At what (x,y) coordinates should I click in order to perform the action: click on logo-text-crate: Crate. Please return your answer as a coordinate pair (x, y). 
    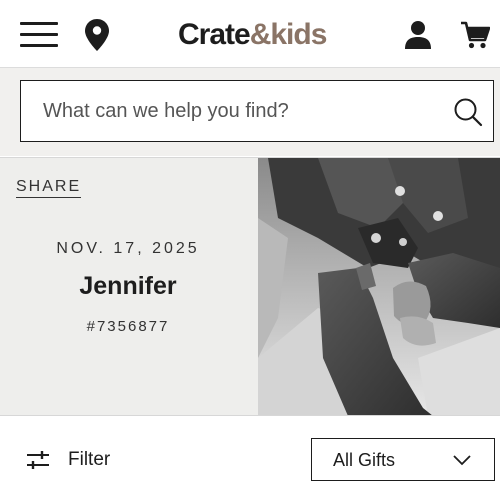
    Looking at the image, I should click on (214, 34).